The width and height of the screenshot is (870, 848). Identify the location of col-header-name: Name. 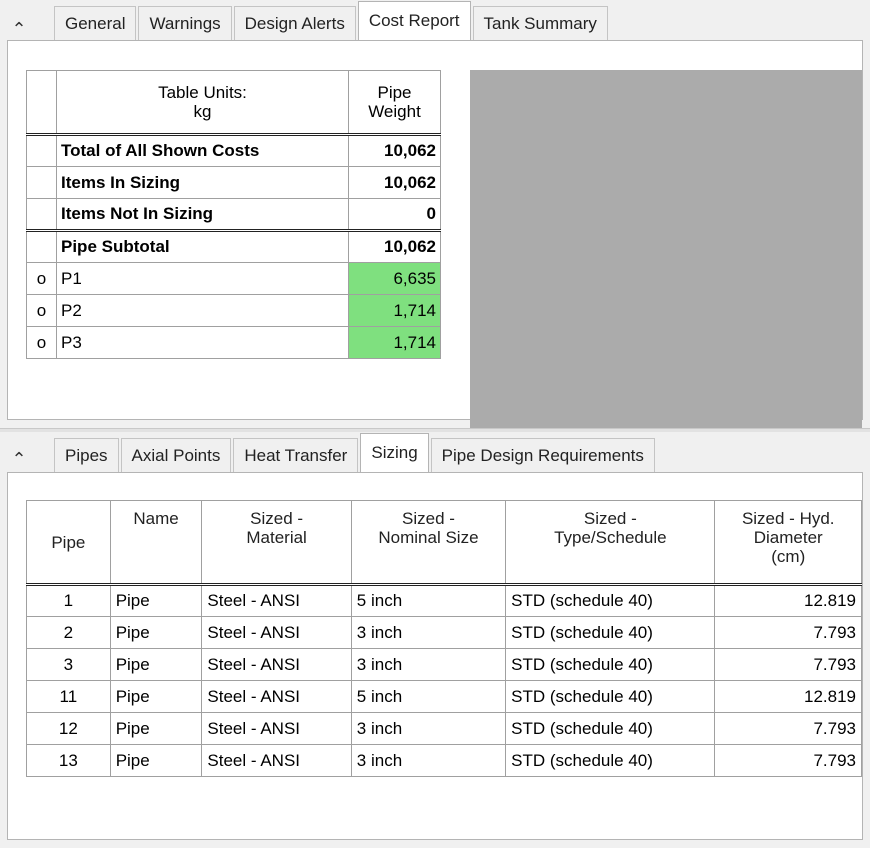
(156, 542).